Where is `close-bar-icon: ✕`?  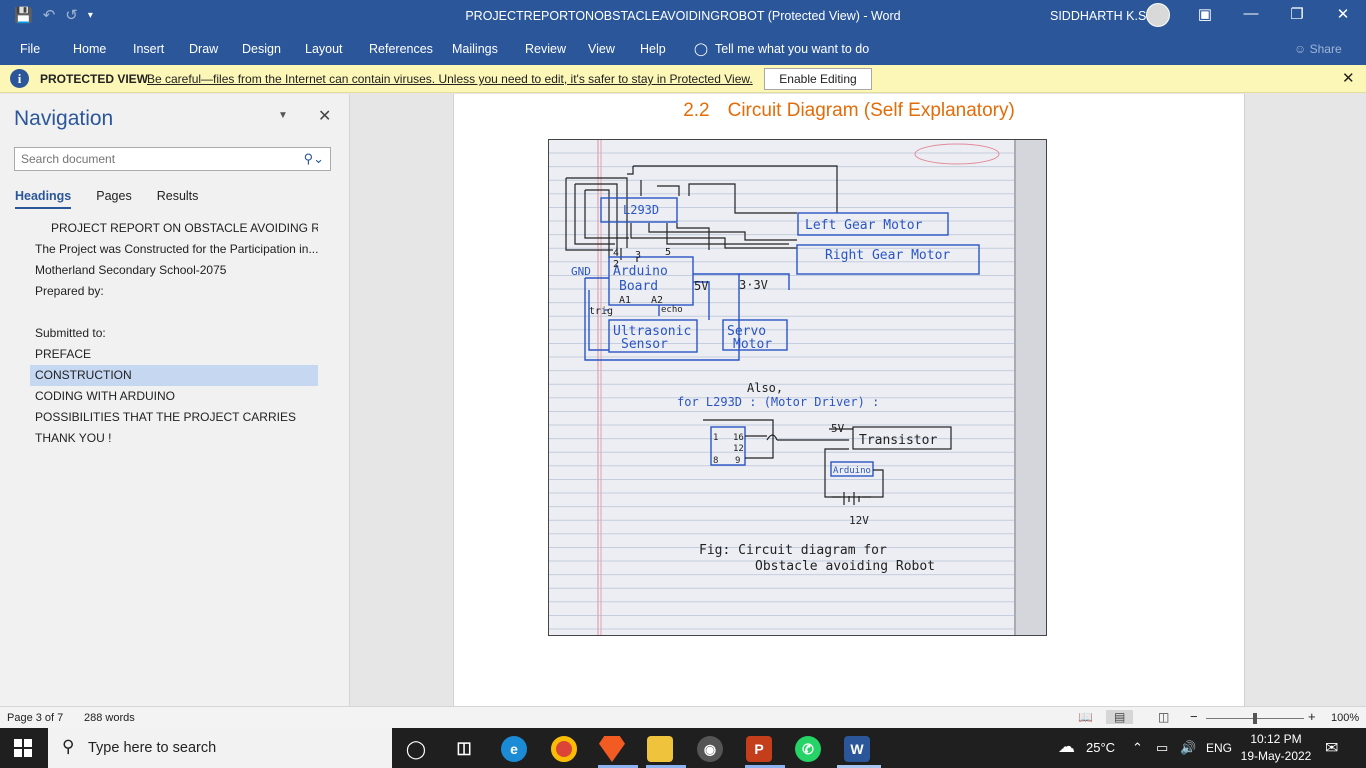
close-bar-icon: ✕ is located at coordinates (1348, 78).